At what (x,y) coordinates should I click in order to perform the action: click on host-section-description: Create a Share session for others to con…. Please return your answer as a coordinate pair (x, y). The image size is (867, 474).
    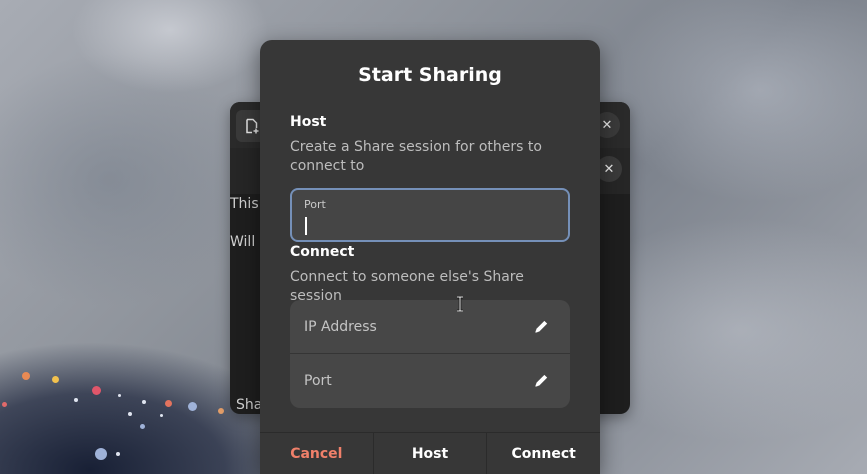
    Looking at the image, I should click on (416, 156).